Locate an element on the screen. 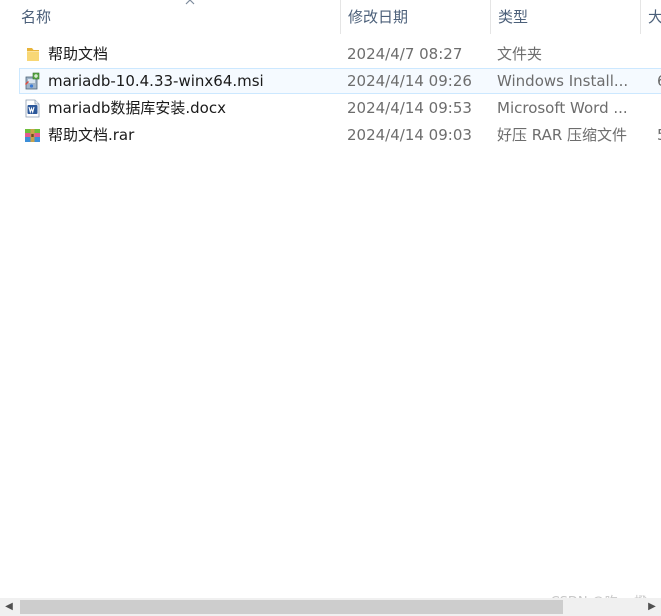 The height and width of the screenshot is (616, 661). file-name: mariadb数据库安装.docx is located at coordinates (137, 108).